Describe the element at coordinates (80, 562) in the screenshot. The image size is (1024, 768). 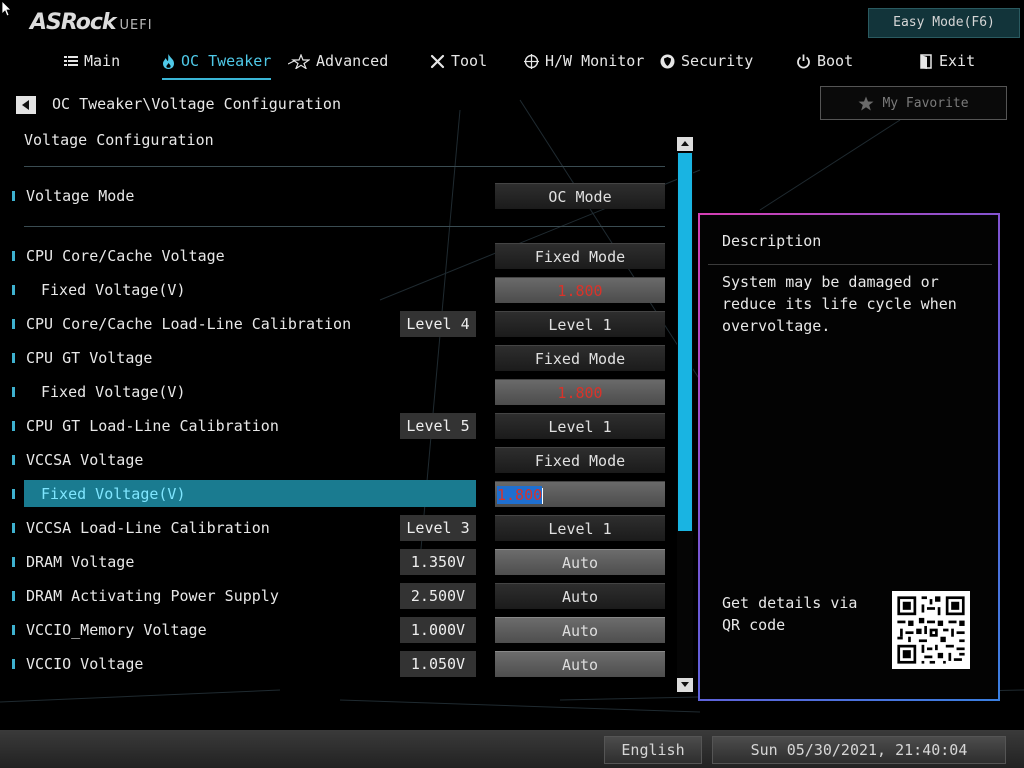
I see `setting-label: DRAM Voltage` at that location.